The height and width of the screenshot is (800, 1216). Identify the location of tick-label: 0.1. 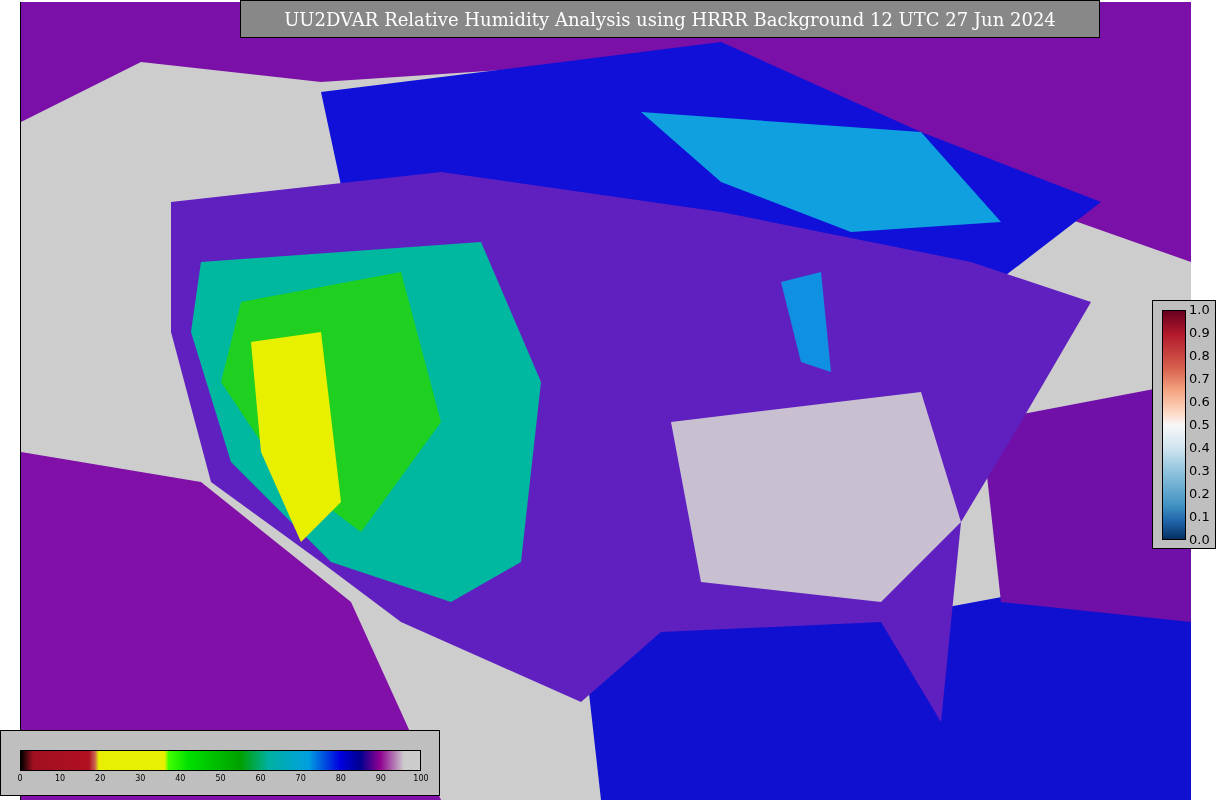
(1199, 517).